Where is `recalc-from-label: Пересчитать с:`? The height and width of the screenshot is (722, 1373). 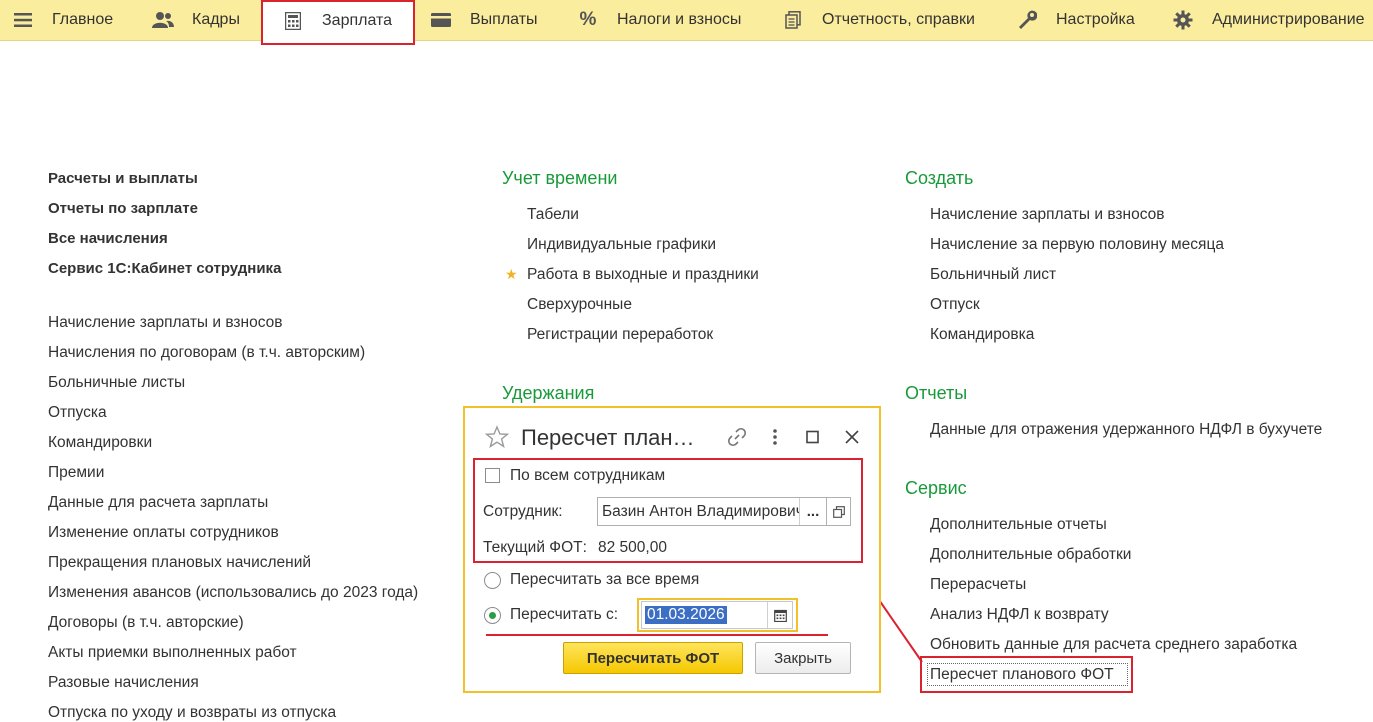 recalc-from-label: Пересчитать с: is located at coordinates (564, 614).